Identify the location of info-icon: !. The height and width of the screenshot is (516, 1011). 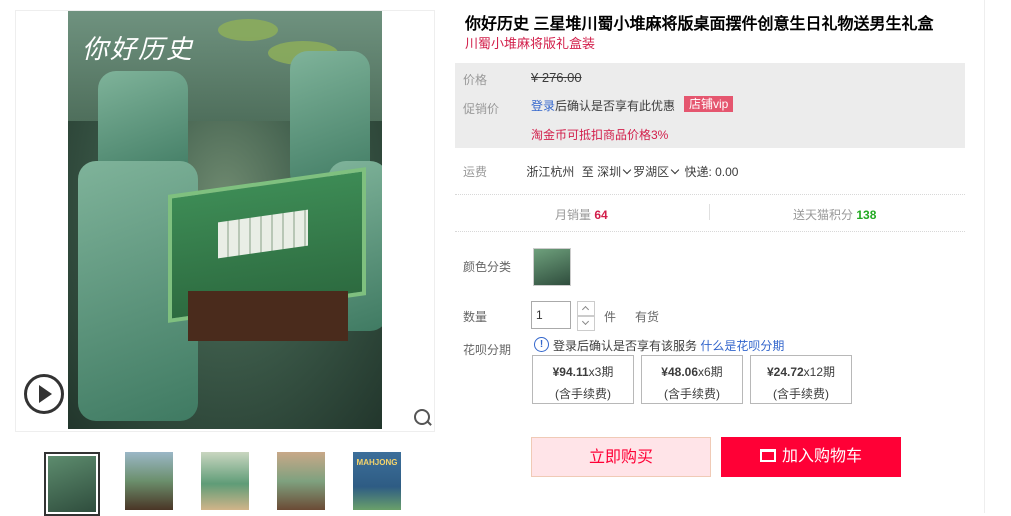
(541, 344).